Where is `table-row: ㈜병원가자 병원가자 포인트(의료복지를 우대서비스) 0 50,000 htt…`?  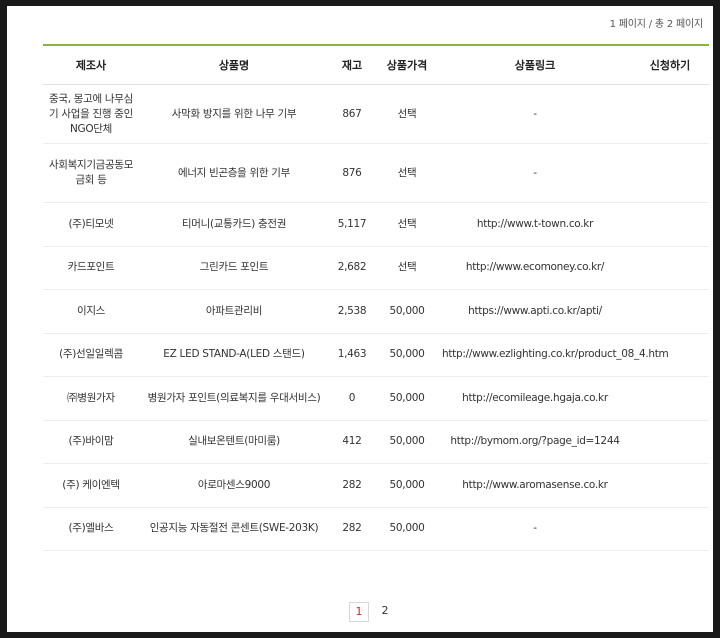
table-row: ㈜병원가자 병원가자 포인트(의료복지를 우대서비스) 0 50,000 htt… is located at coordinates (376, 398).